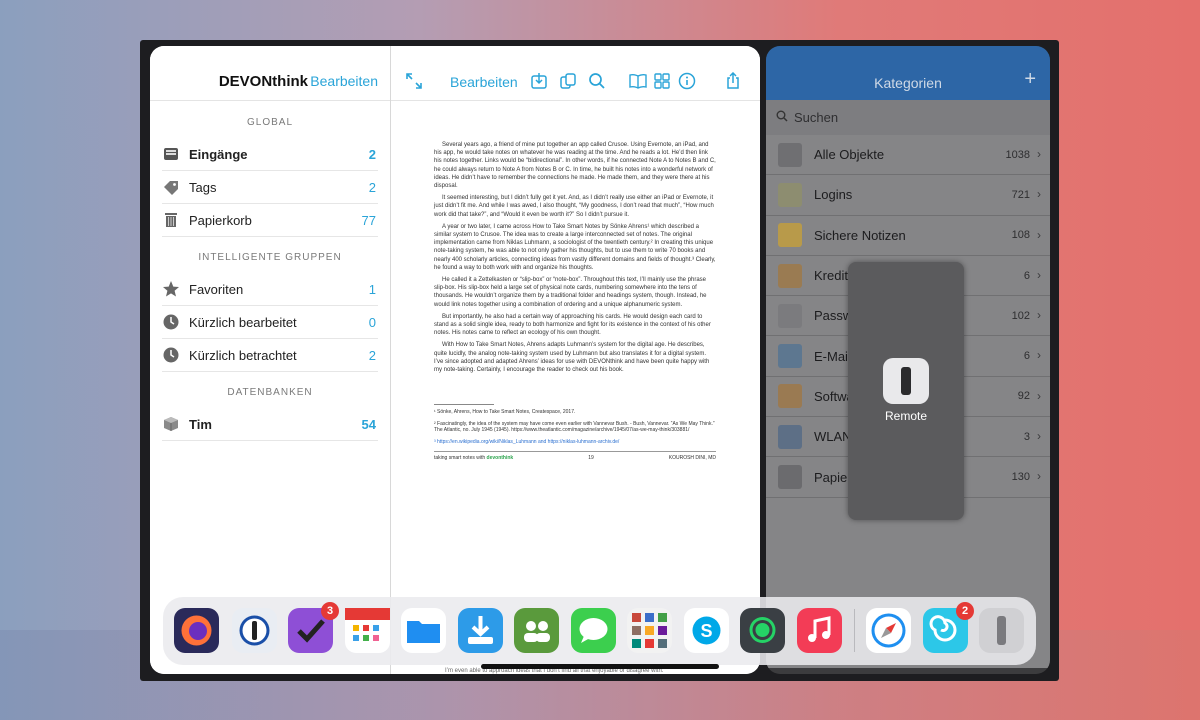 The width and height of the screenshot is (1200, 720). Describe the element at coordinates (372, 289) in the screenshot. I see `item-count: 1` at that location.